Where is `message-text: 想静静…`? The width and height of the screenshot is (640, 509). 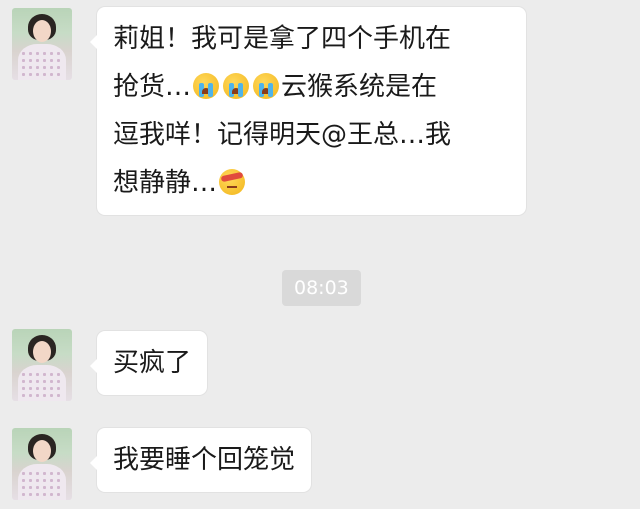
message-text: 想静静… is located at coordinates (165, 183).